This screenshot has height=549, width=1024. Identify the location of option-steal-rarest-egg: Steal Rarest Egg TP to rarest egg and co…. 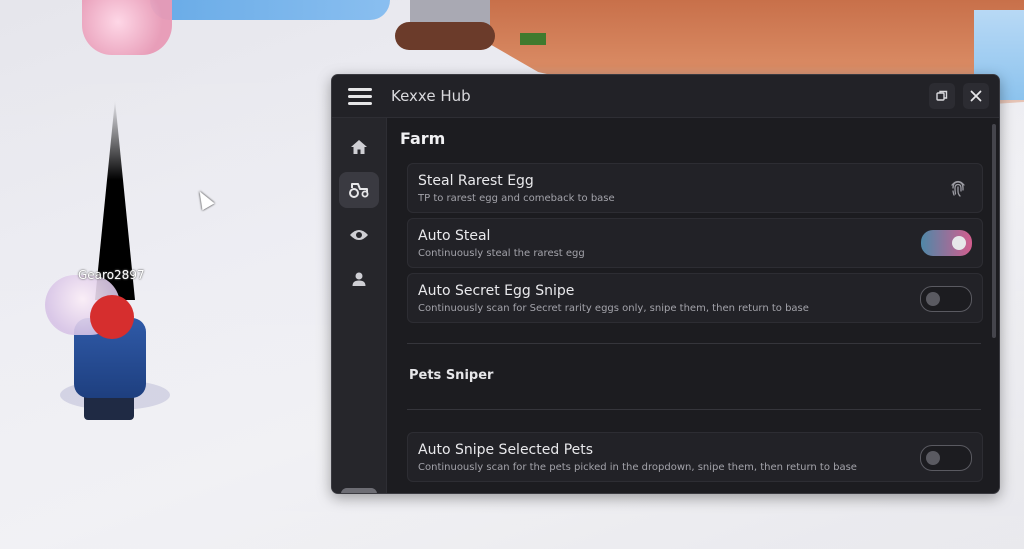
(695, 188).